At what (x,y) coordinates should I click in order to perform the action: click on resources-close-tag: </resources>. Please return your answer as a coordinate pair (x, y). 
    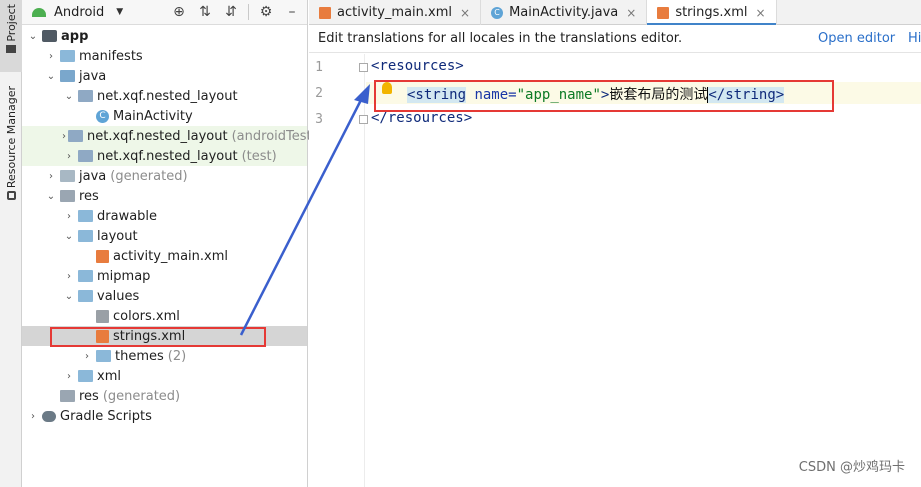
    Looking at the image, I should click on (422, 118).